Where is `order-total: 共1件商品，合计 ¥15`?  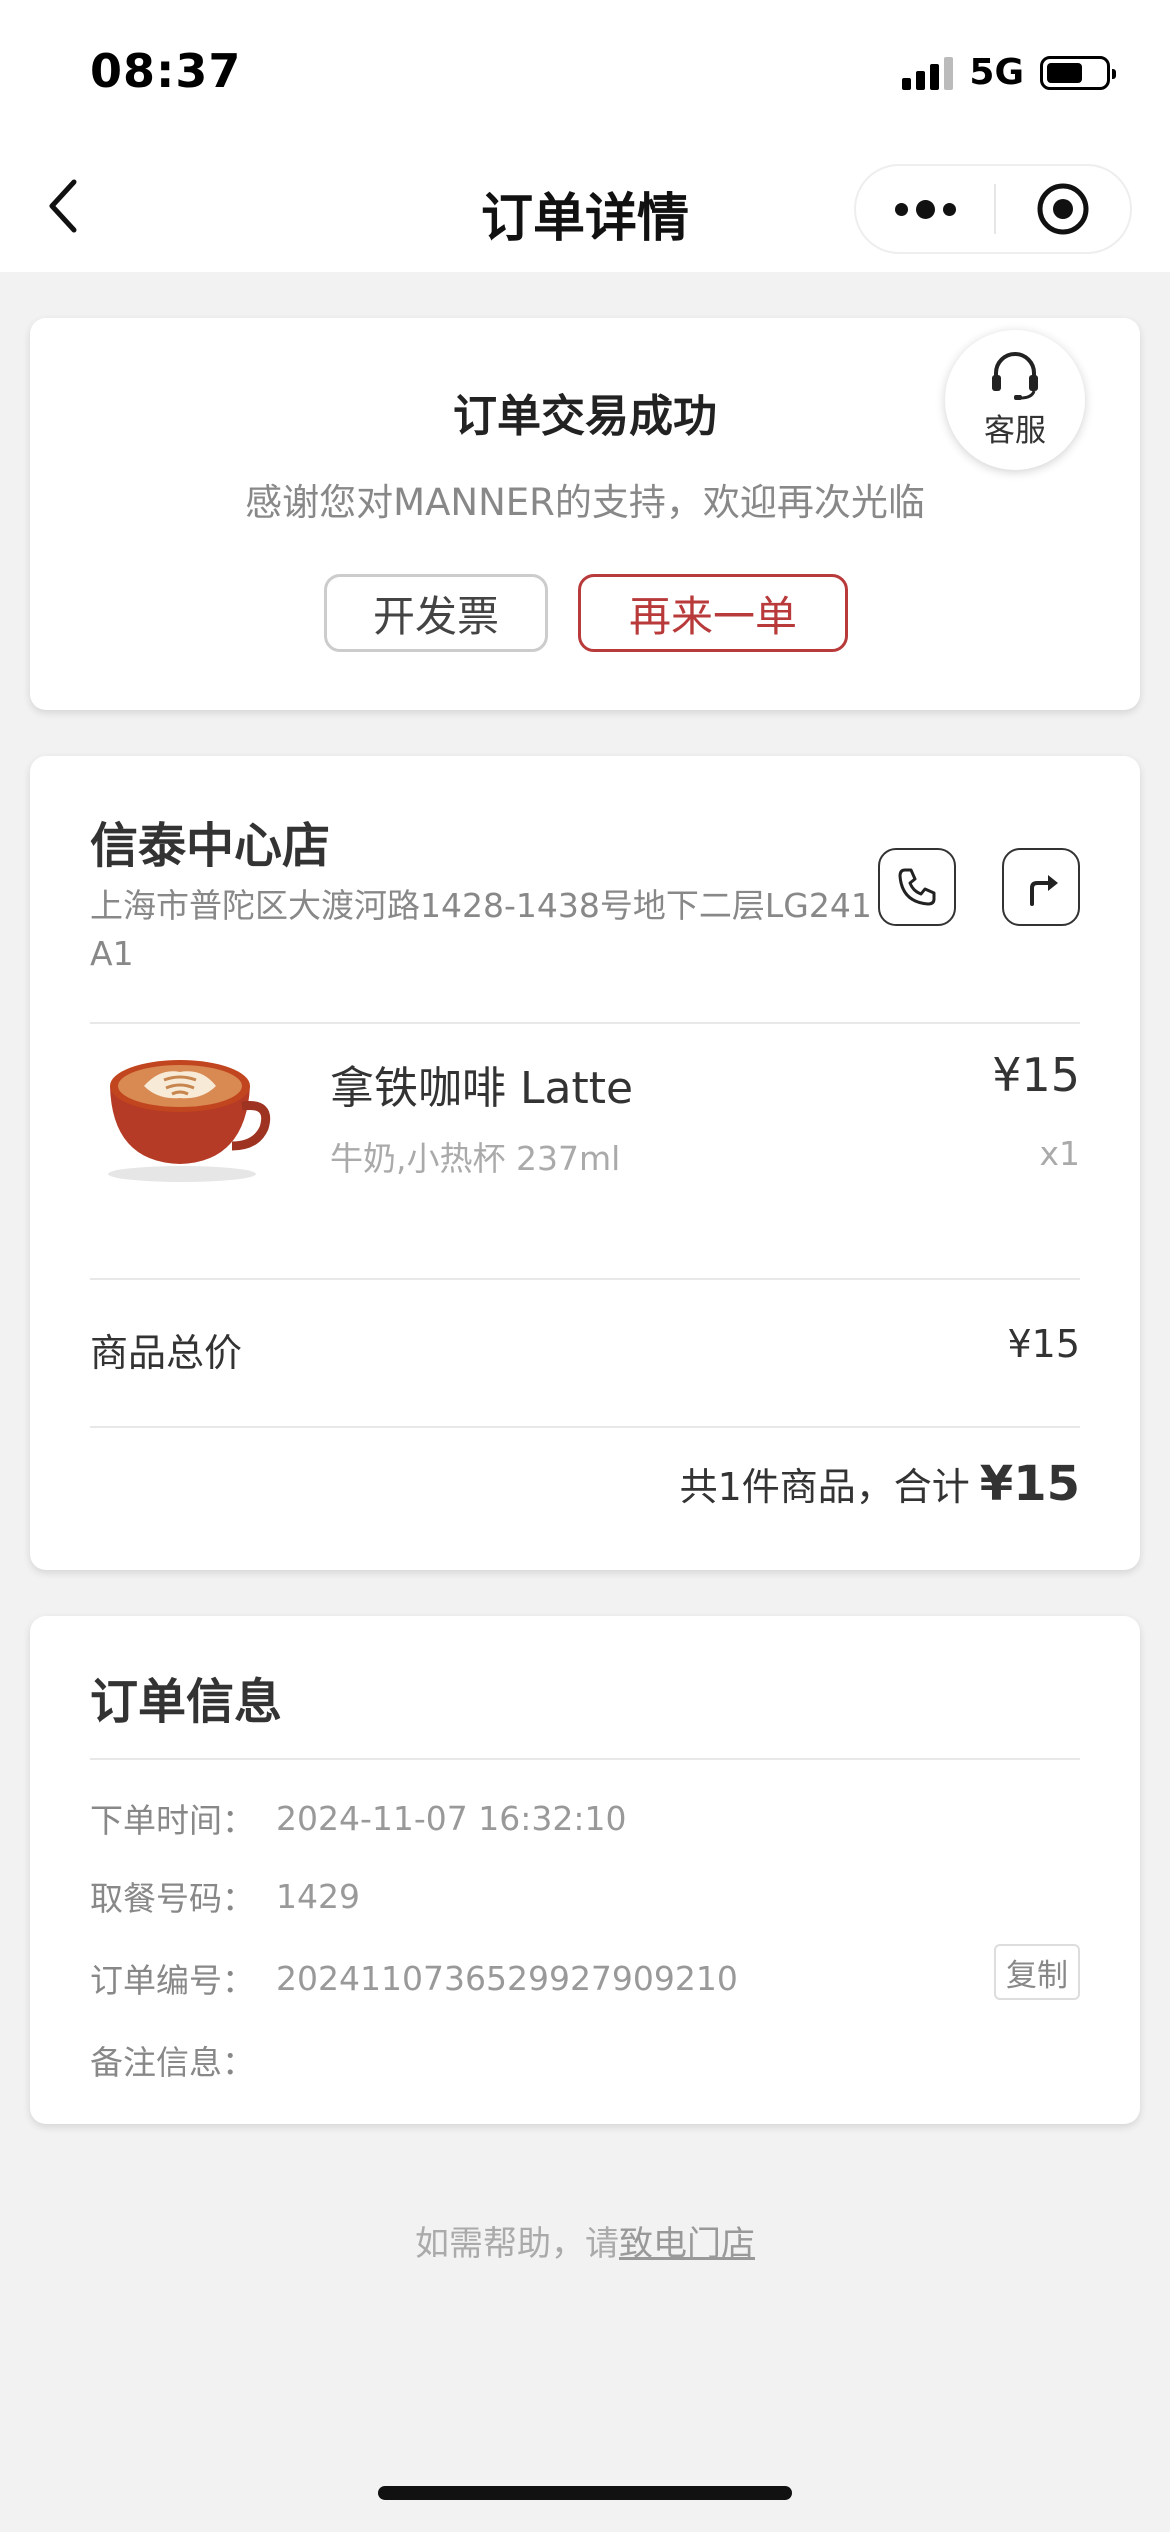 order-total: 共1件商品，合计 ¥15 is located at coordinates (880, 1484).